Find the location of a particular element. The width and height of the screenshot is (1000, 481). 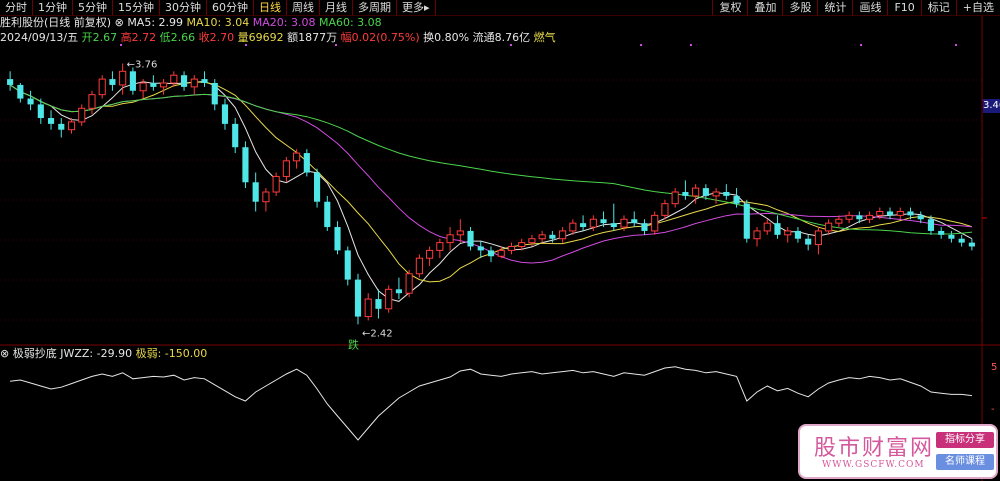

indicator-title-line: ⊗ 极弱抄底 JWZZ: -29.90 极弱: -150.00 is located at coordinates (103, 354).